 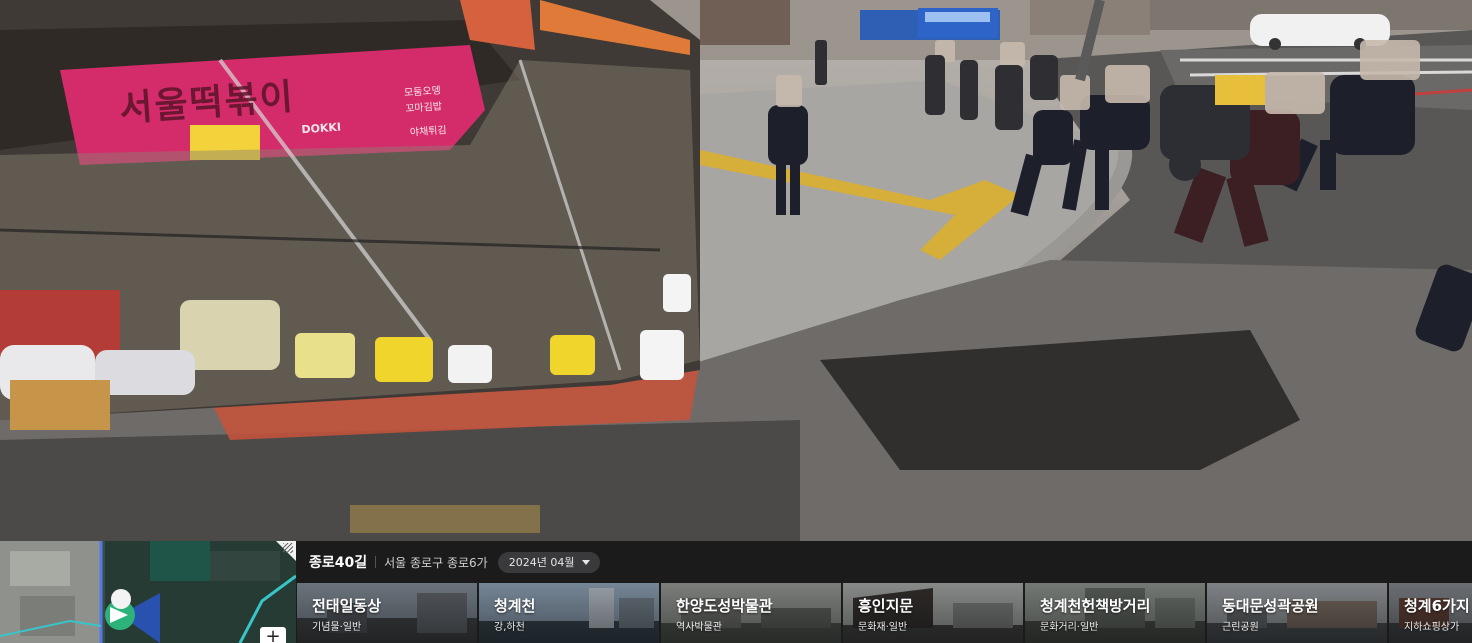 What do you see at coordinates (387, 613) in the screenshot?
I see `place-card: 전태일동상 기념물·일반` at bounding box center [387, 613].